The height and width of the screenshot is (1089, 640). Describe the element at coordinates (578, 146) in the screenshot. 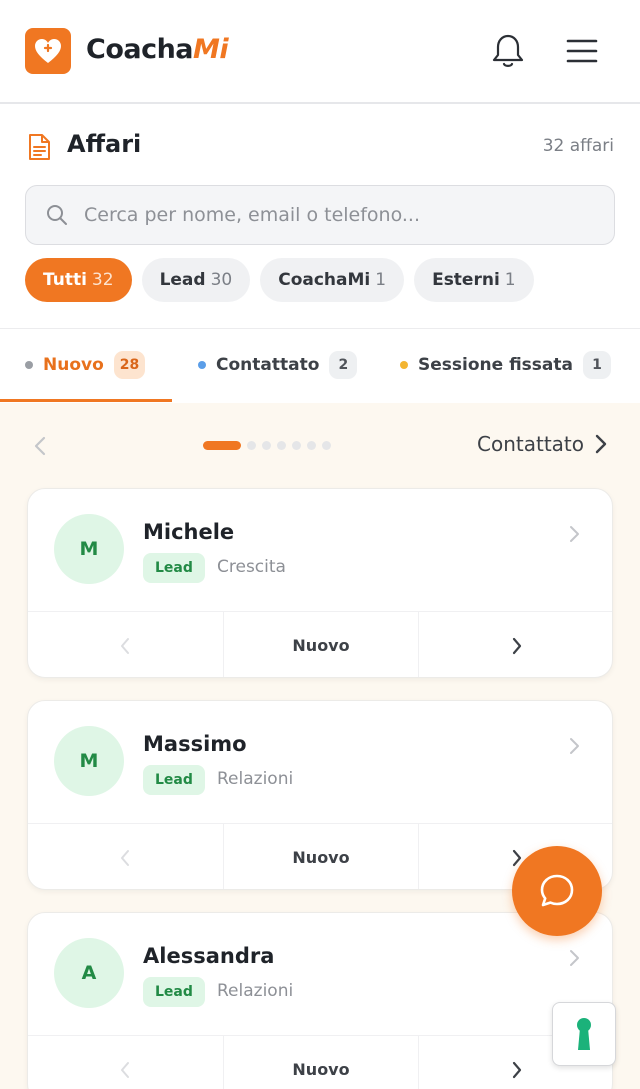

I see `deal-count: 32 affari` at that location.